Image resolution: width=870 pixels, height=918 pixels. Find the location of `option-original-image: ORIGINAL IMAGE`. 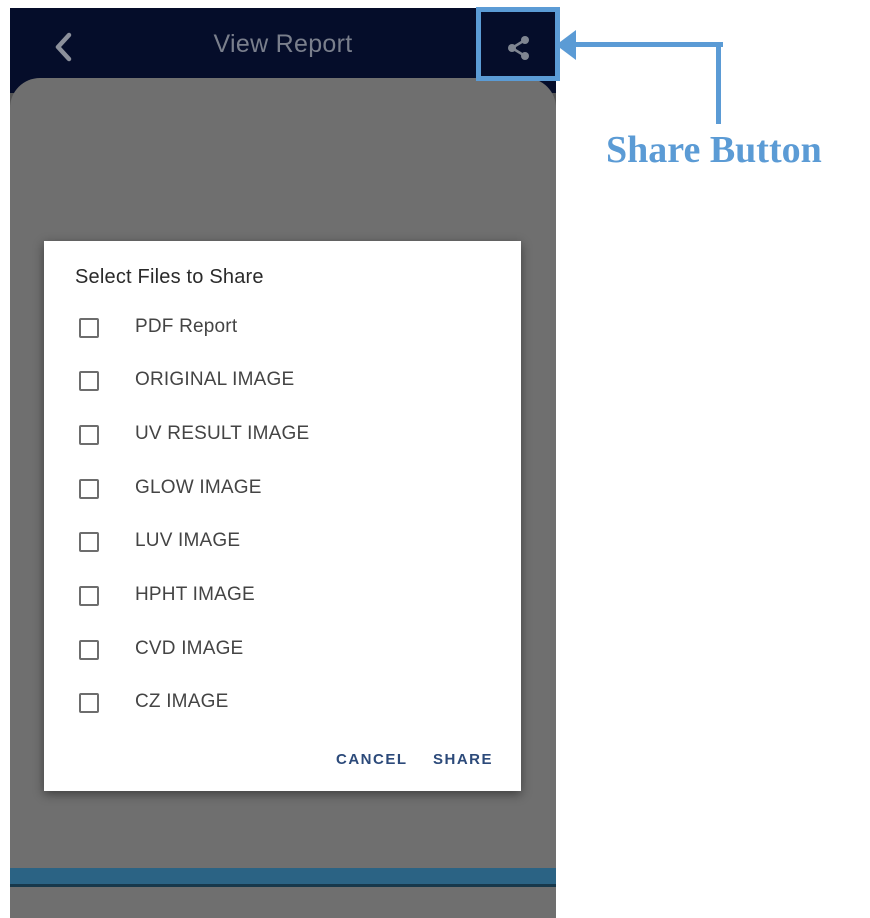

option-original-image: ORIGINAL IMAGE is located at coordinates (282, 381).